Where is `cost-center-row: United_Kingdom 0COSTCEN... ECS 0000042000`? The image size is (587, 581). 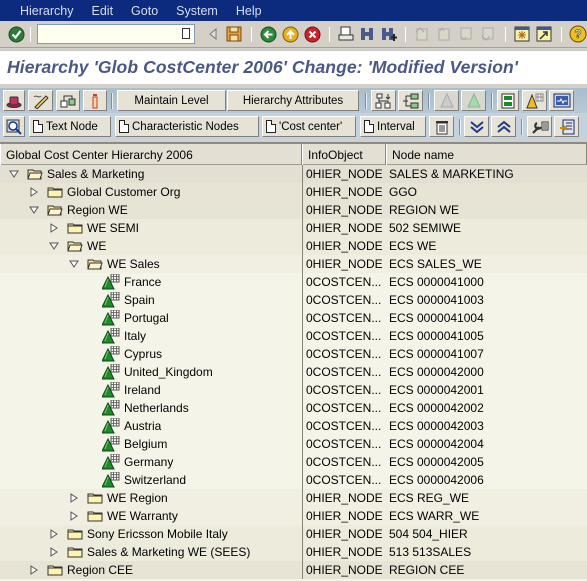 cost-center-row: United_Kingdom 0COSTCEN... ECS 0000042000 is located at coordinates (293, 372).